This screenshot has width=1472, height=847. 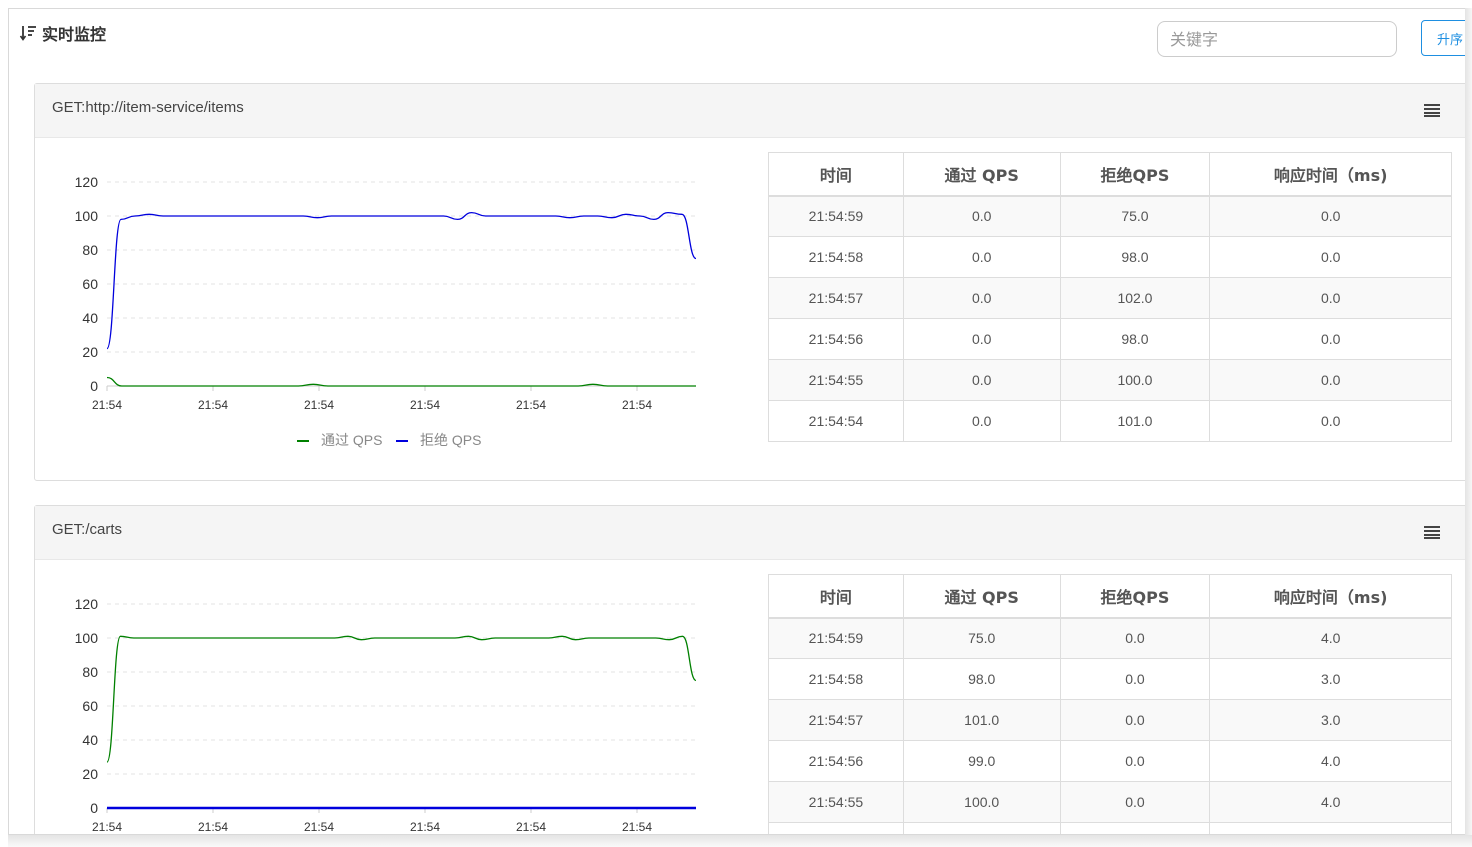 I want to click on panel-title: GET:http://item-service/items, so click(x=148, y=107).